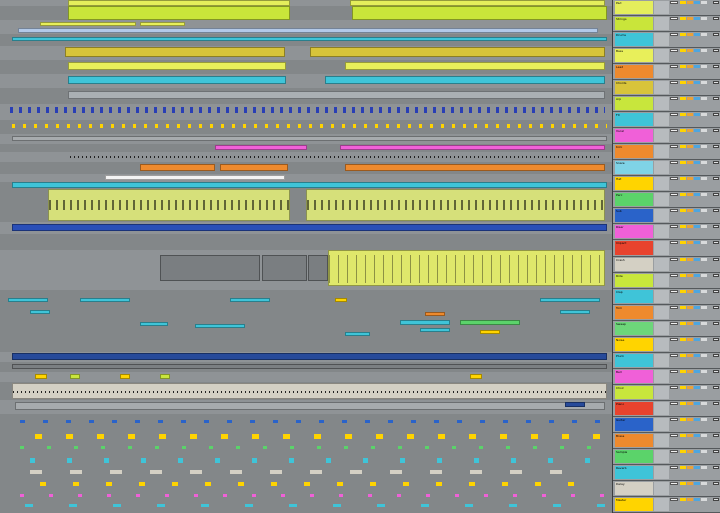 The image size is (720, 513). I want to click on track-name: Sweep, so click(634, 328).